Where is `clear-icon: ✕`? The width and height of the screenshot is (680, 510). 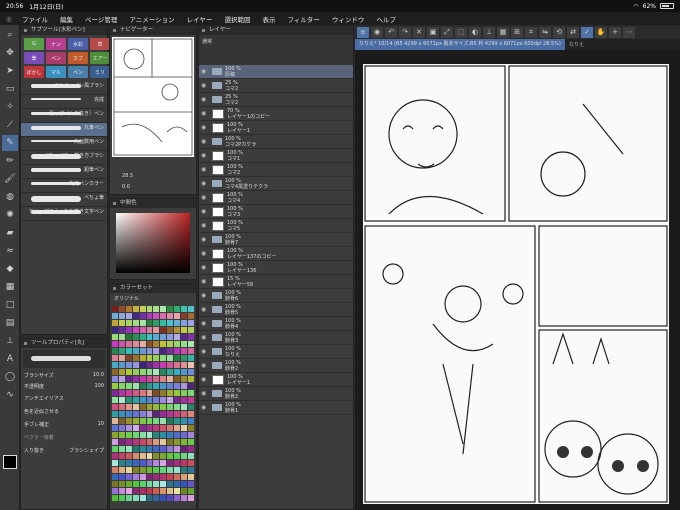
clear-icon: ✕ is located at coordinates (419, 32).